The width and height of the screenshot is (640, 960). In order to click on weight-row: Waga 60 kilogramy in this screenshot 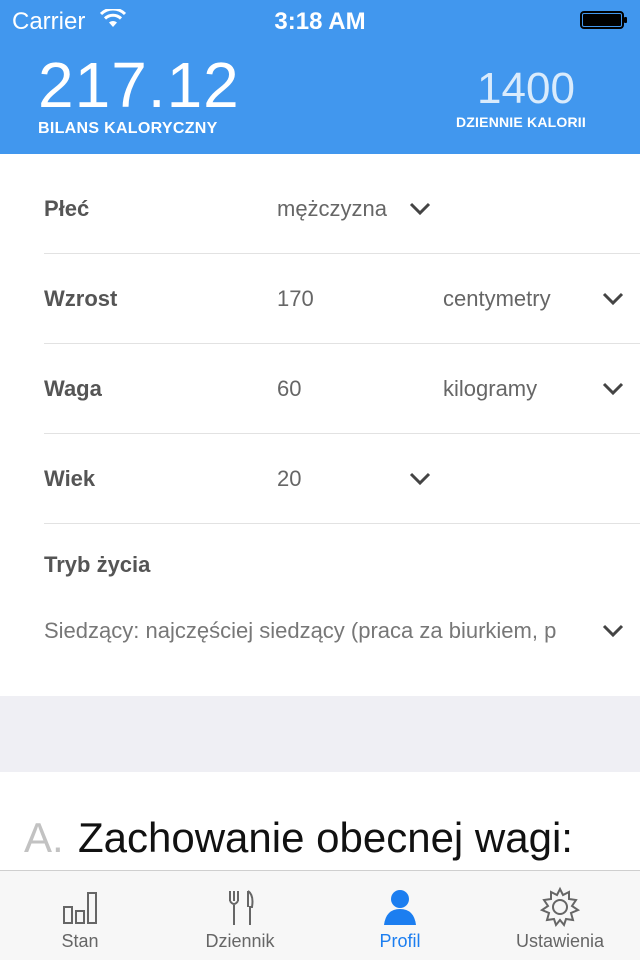, I will do `click(342, 389)`.